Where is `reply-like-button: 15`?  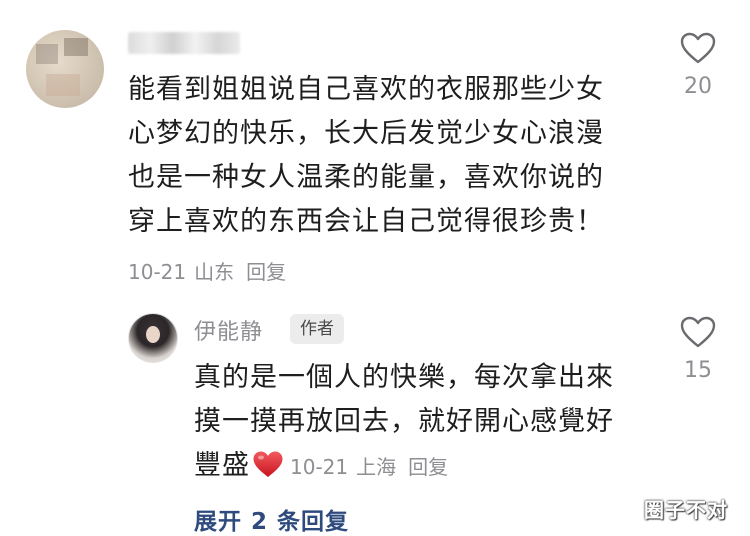 reply-like-button: 15 is located at coordinates (698, 349).